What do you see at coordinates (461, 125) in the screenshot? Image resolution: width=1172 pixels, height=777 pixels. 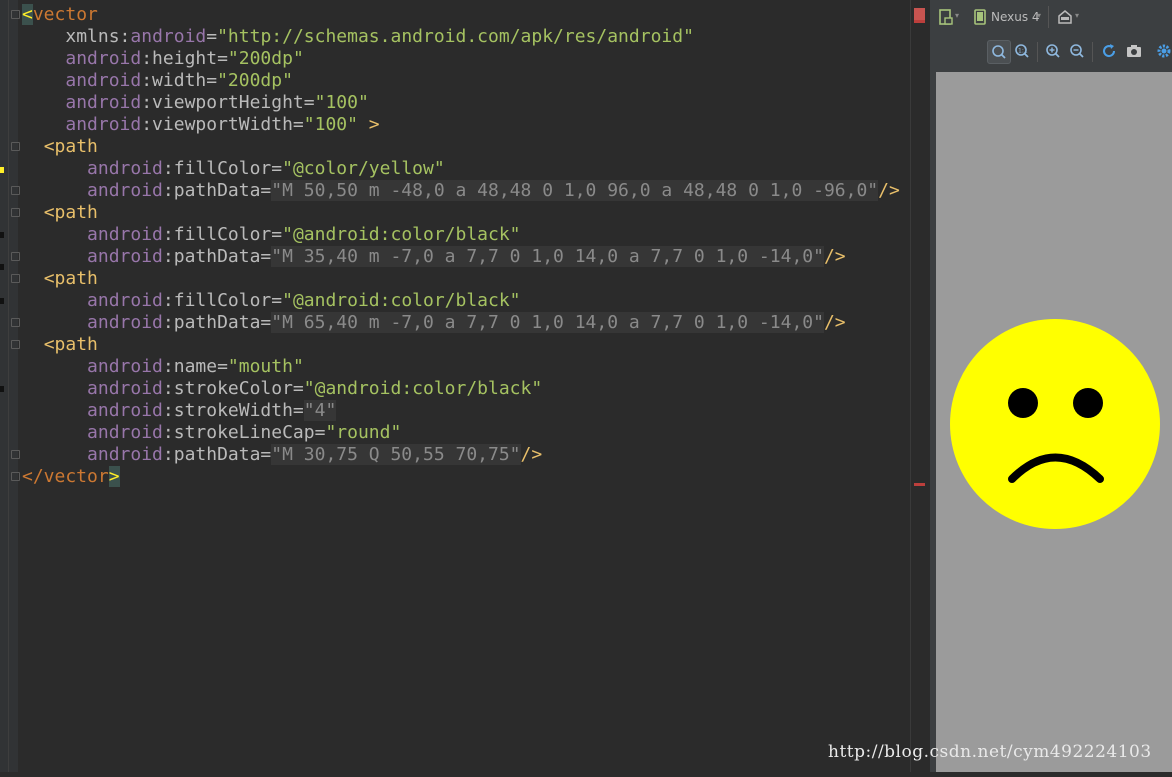 I see `code-line: android:viewportWidth="100" >` at bounding box center [461, 125].